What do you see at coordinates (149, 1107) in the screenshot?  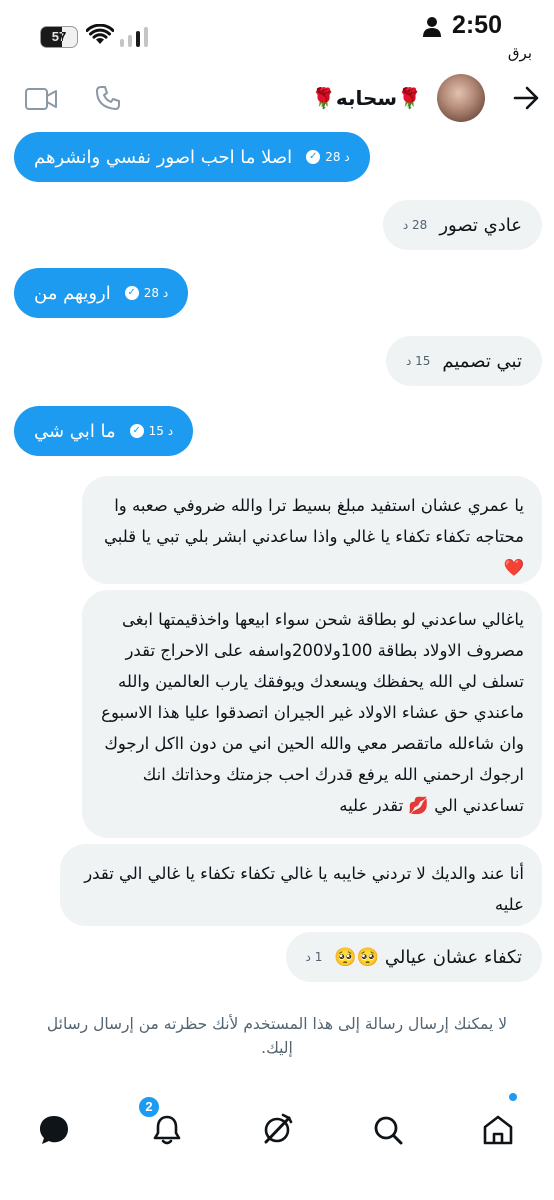 I see `notification-badge: 2` at bounding box center [149, 1107].